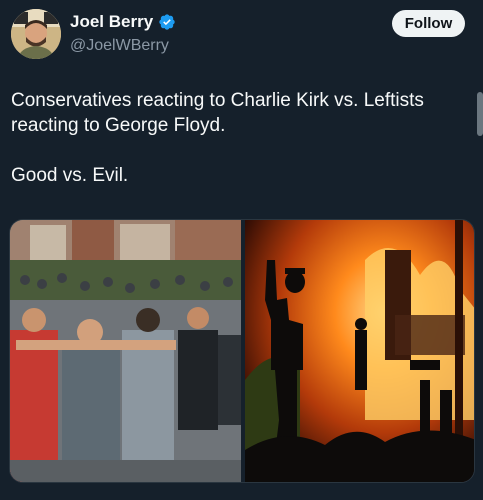  I want to click on author-display-name: Joel Berry, so click(111, 22).